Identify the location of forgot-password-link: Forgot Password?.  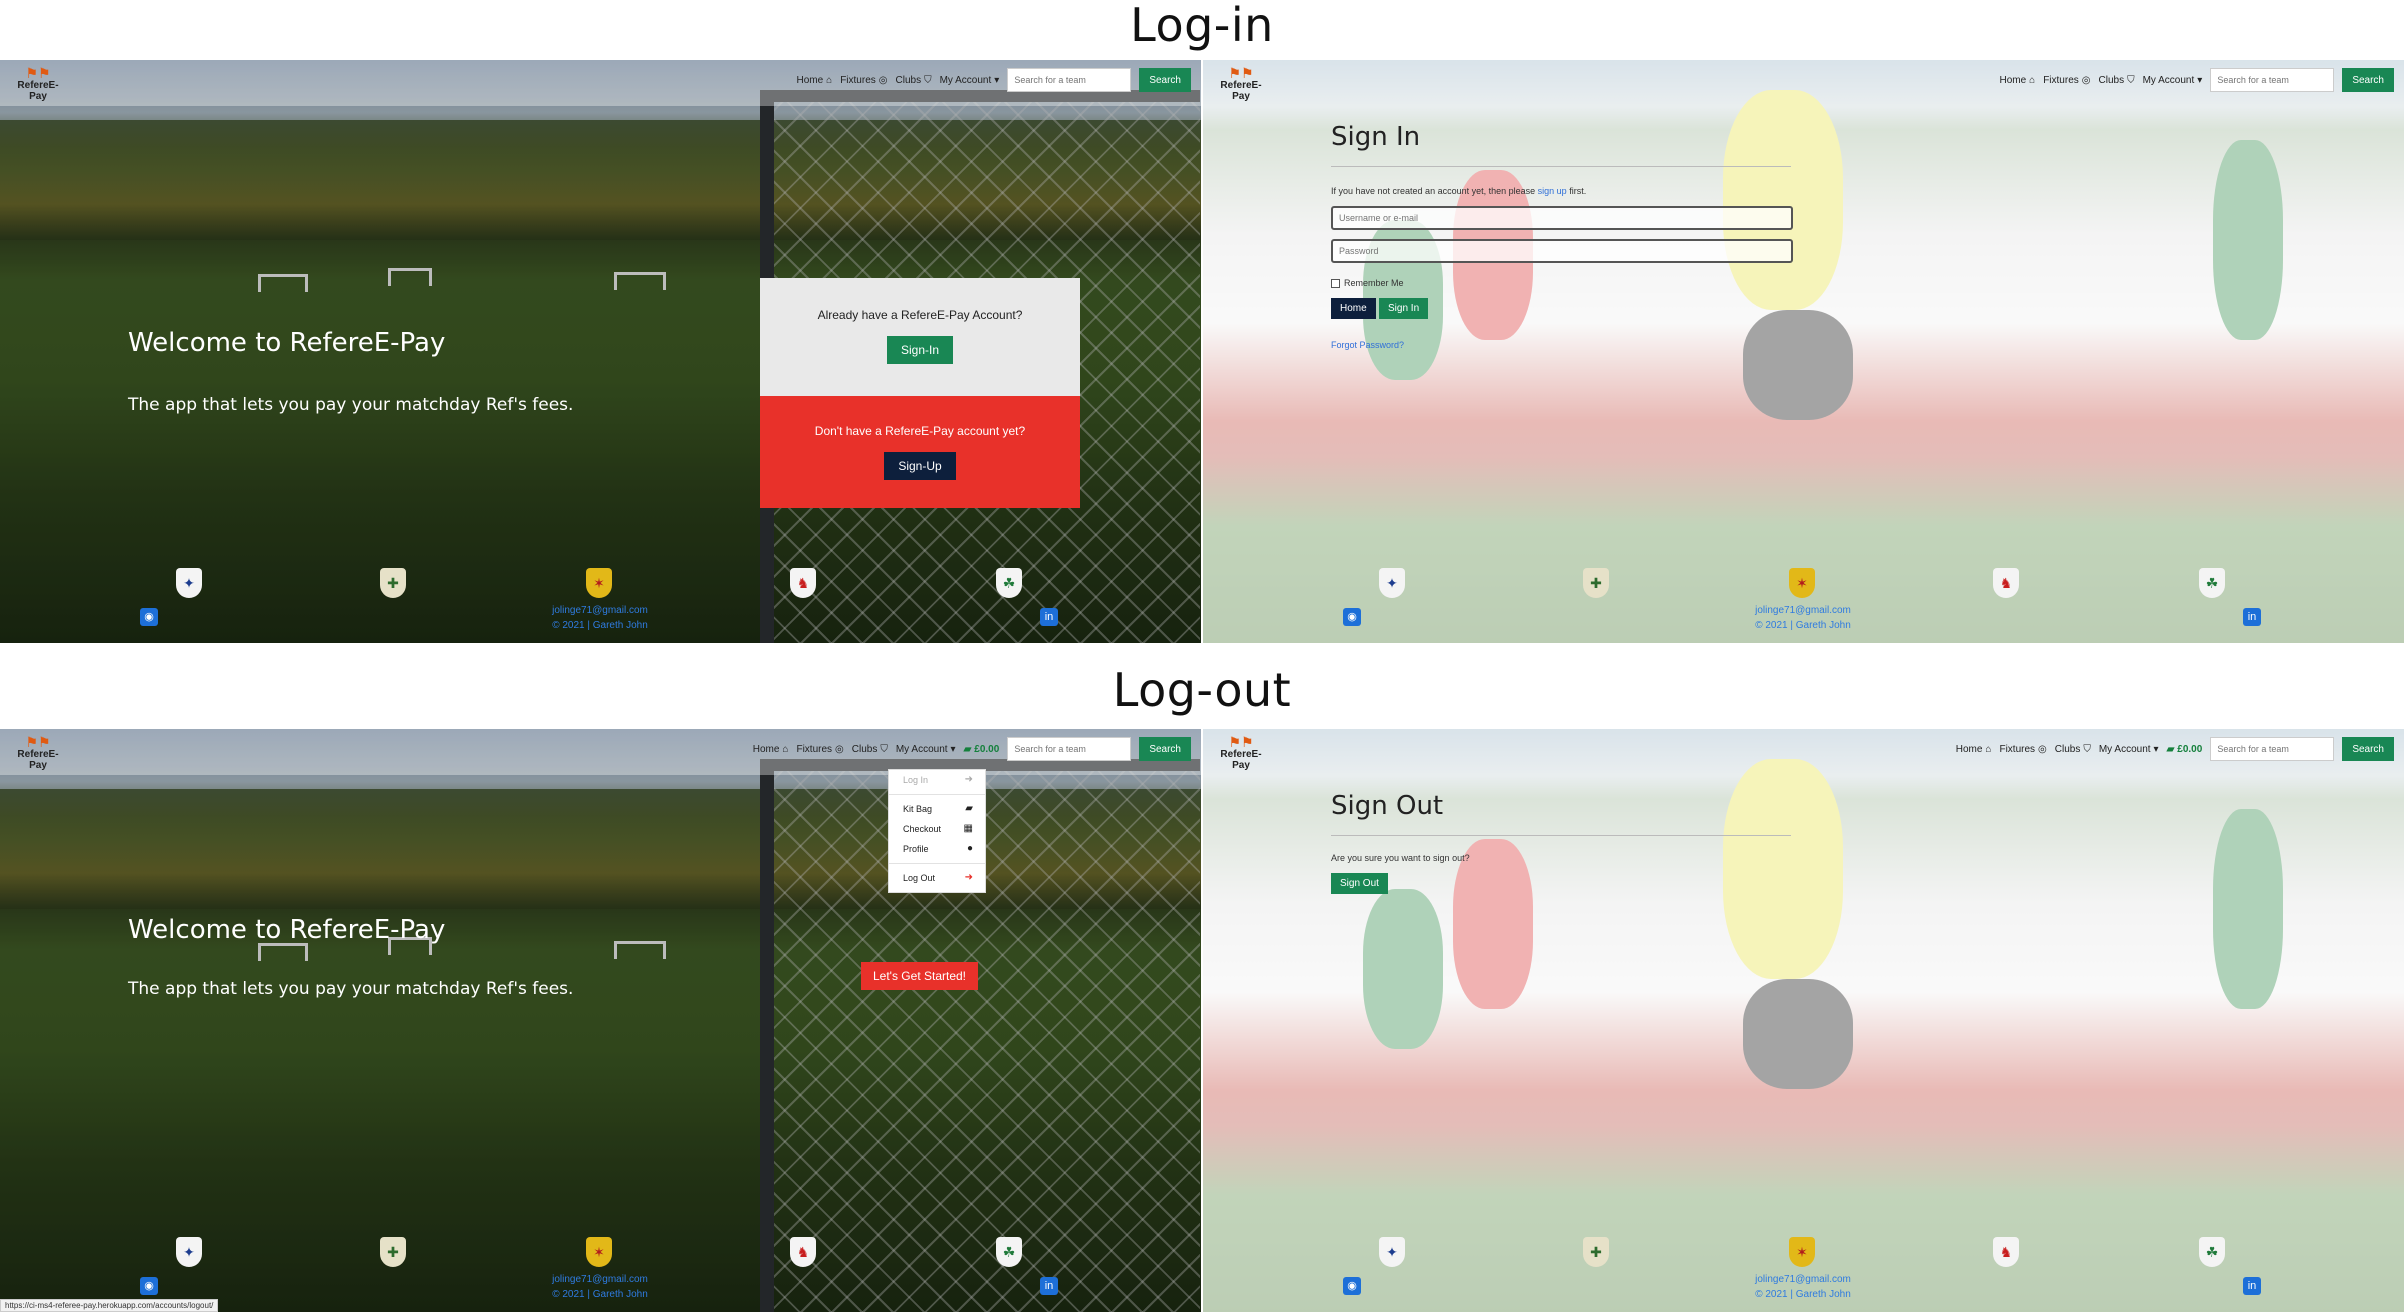
(1367, 345).